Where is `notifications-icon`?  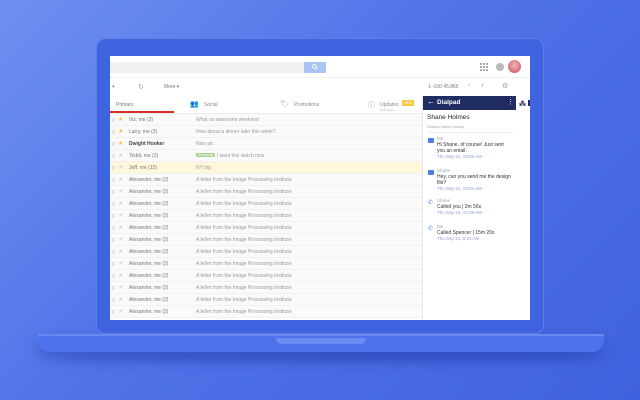 notifications-icon is located at coordinates (500, 67).